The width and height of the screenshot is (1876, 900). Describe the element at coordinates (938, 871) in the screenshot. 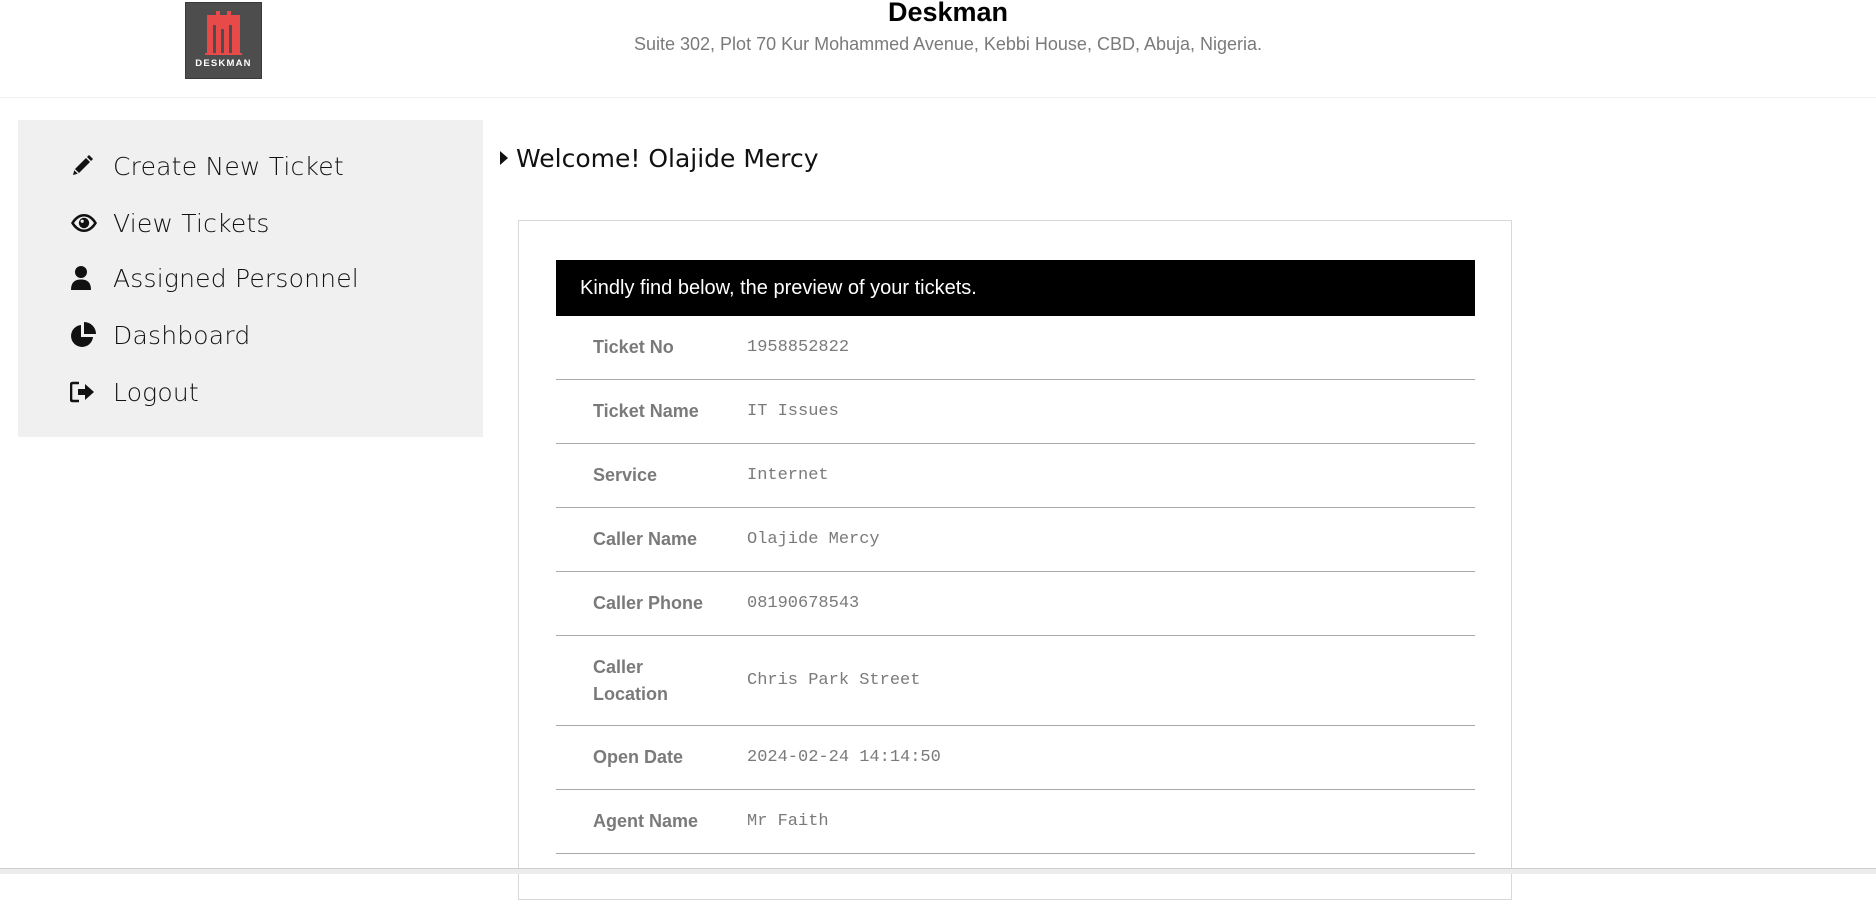

I see `horizontal-scrollbar` at that location.